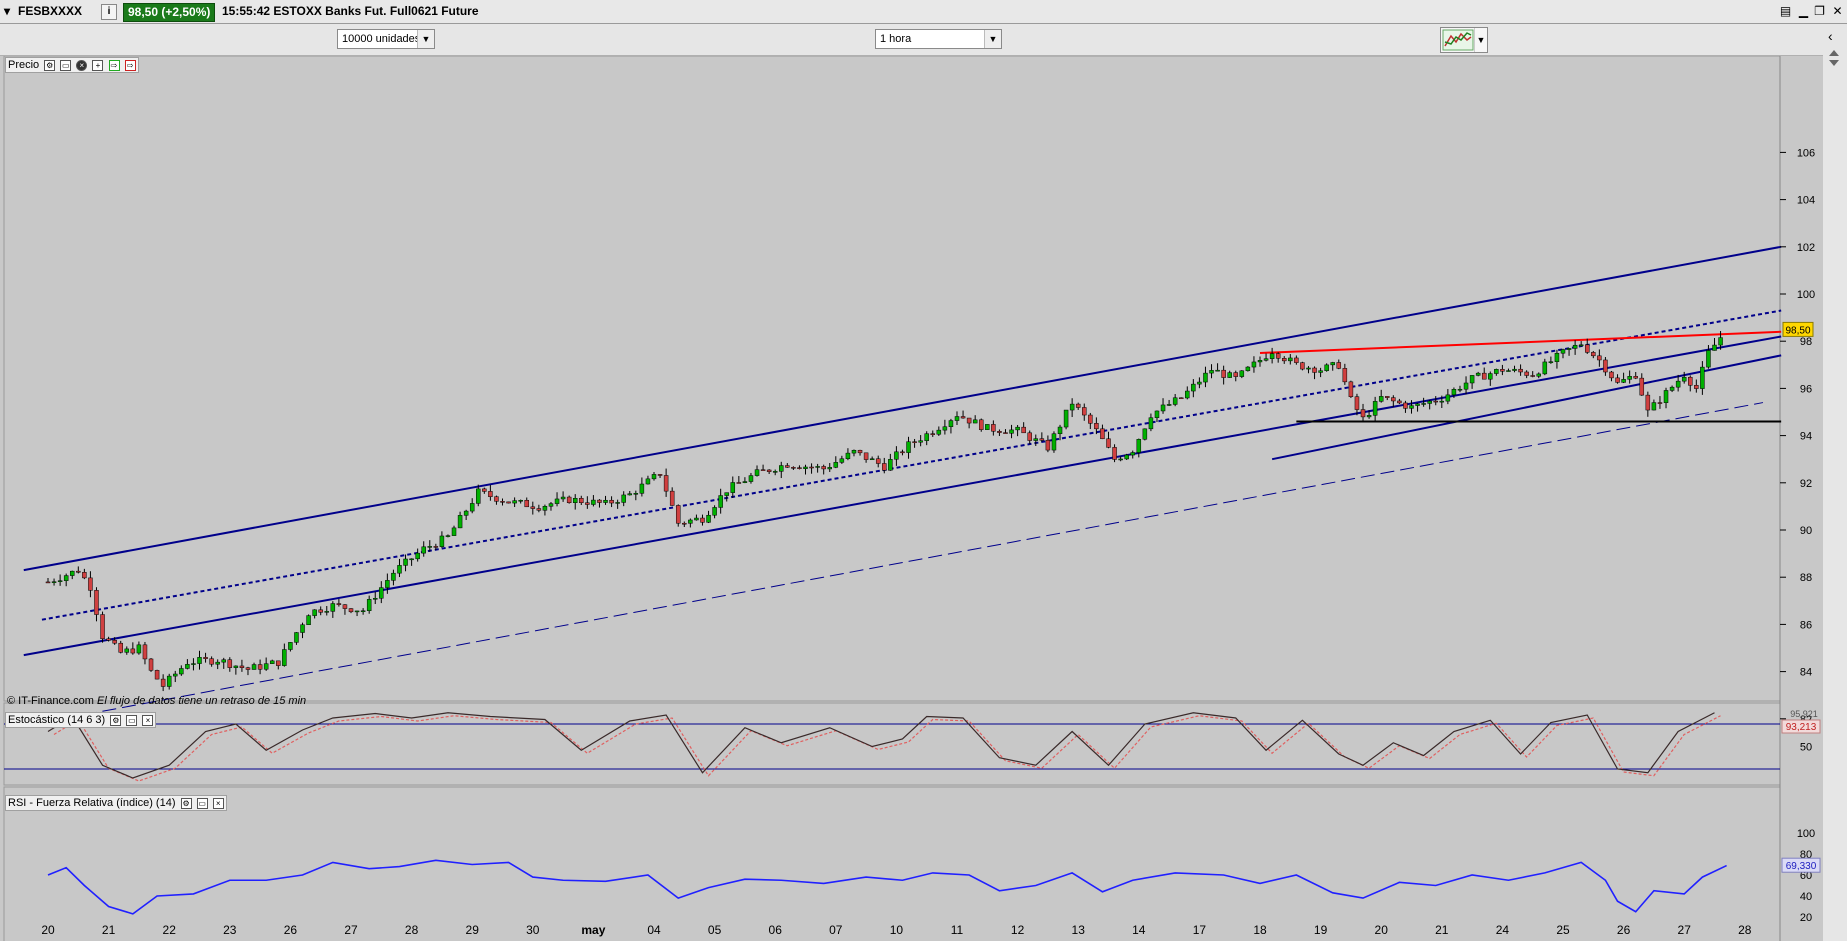  What do you see at coordinates (1803, 11) in the screenshot?
I see `minimize-icon: ▁` at bounding box center [1803, 11].